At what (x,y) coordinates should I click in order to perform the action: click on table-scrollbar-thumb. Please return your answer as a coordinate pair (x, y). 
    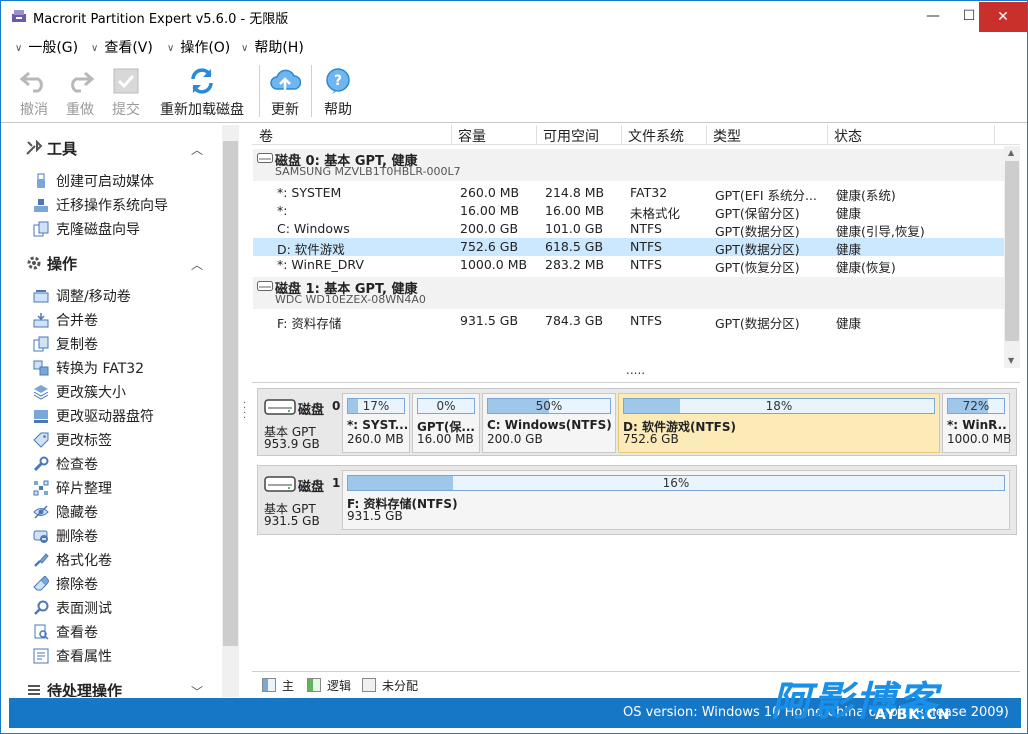
    Looking at the image, I should click on (1012, 251).